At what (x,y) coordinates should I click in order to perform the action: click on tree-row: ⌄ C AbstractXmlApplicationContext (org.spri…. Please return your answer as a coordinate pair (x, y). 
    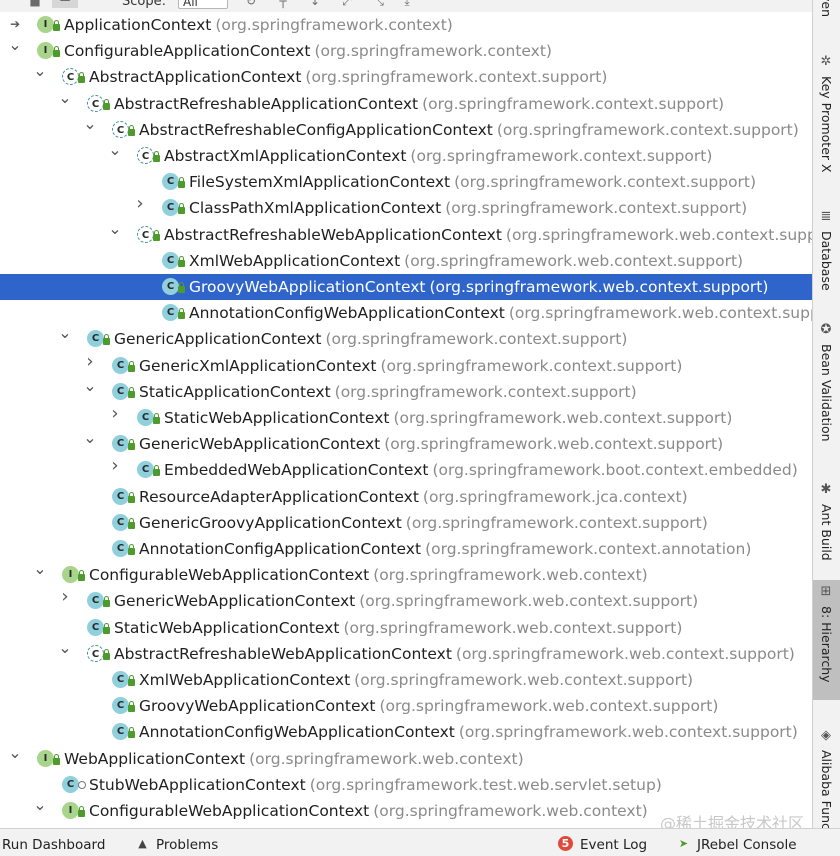
    Looking at the image, I should click on (406, 155).